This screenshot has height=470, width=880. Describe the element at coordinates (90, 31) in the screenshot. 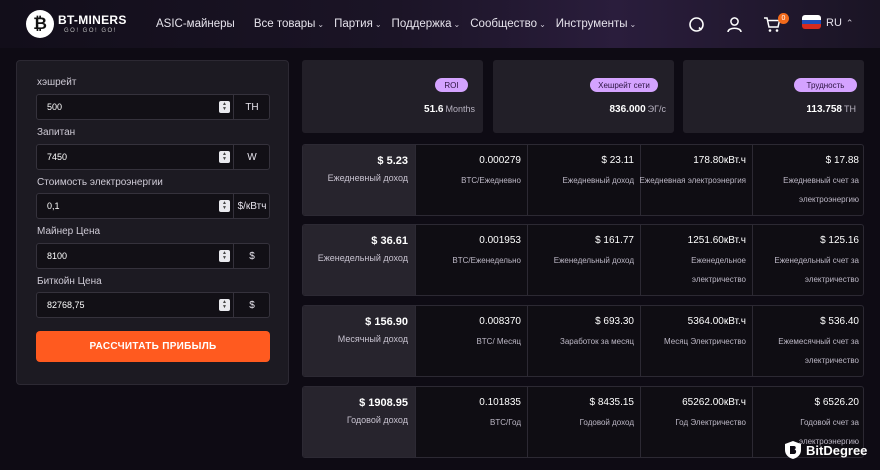

I see `logo-tagline: GO! GO! GO!` at that location.